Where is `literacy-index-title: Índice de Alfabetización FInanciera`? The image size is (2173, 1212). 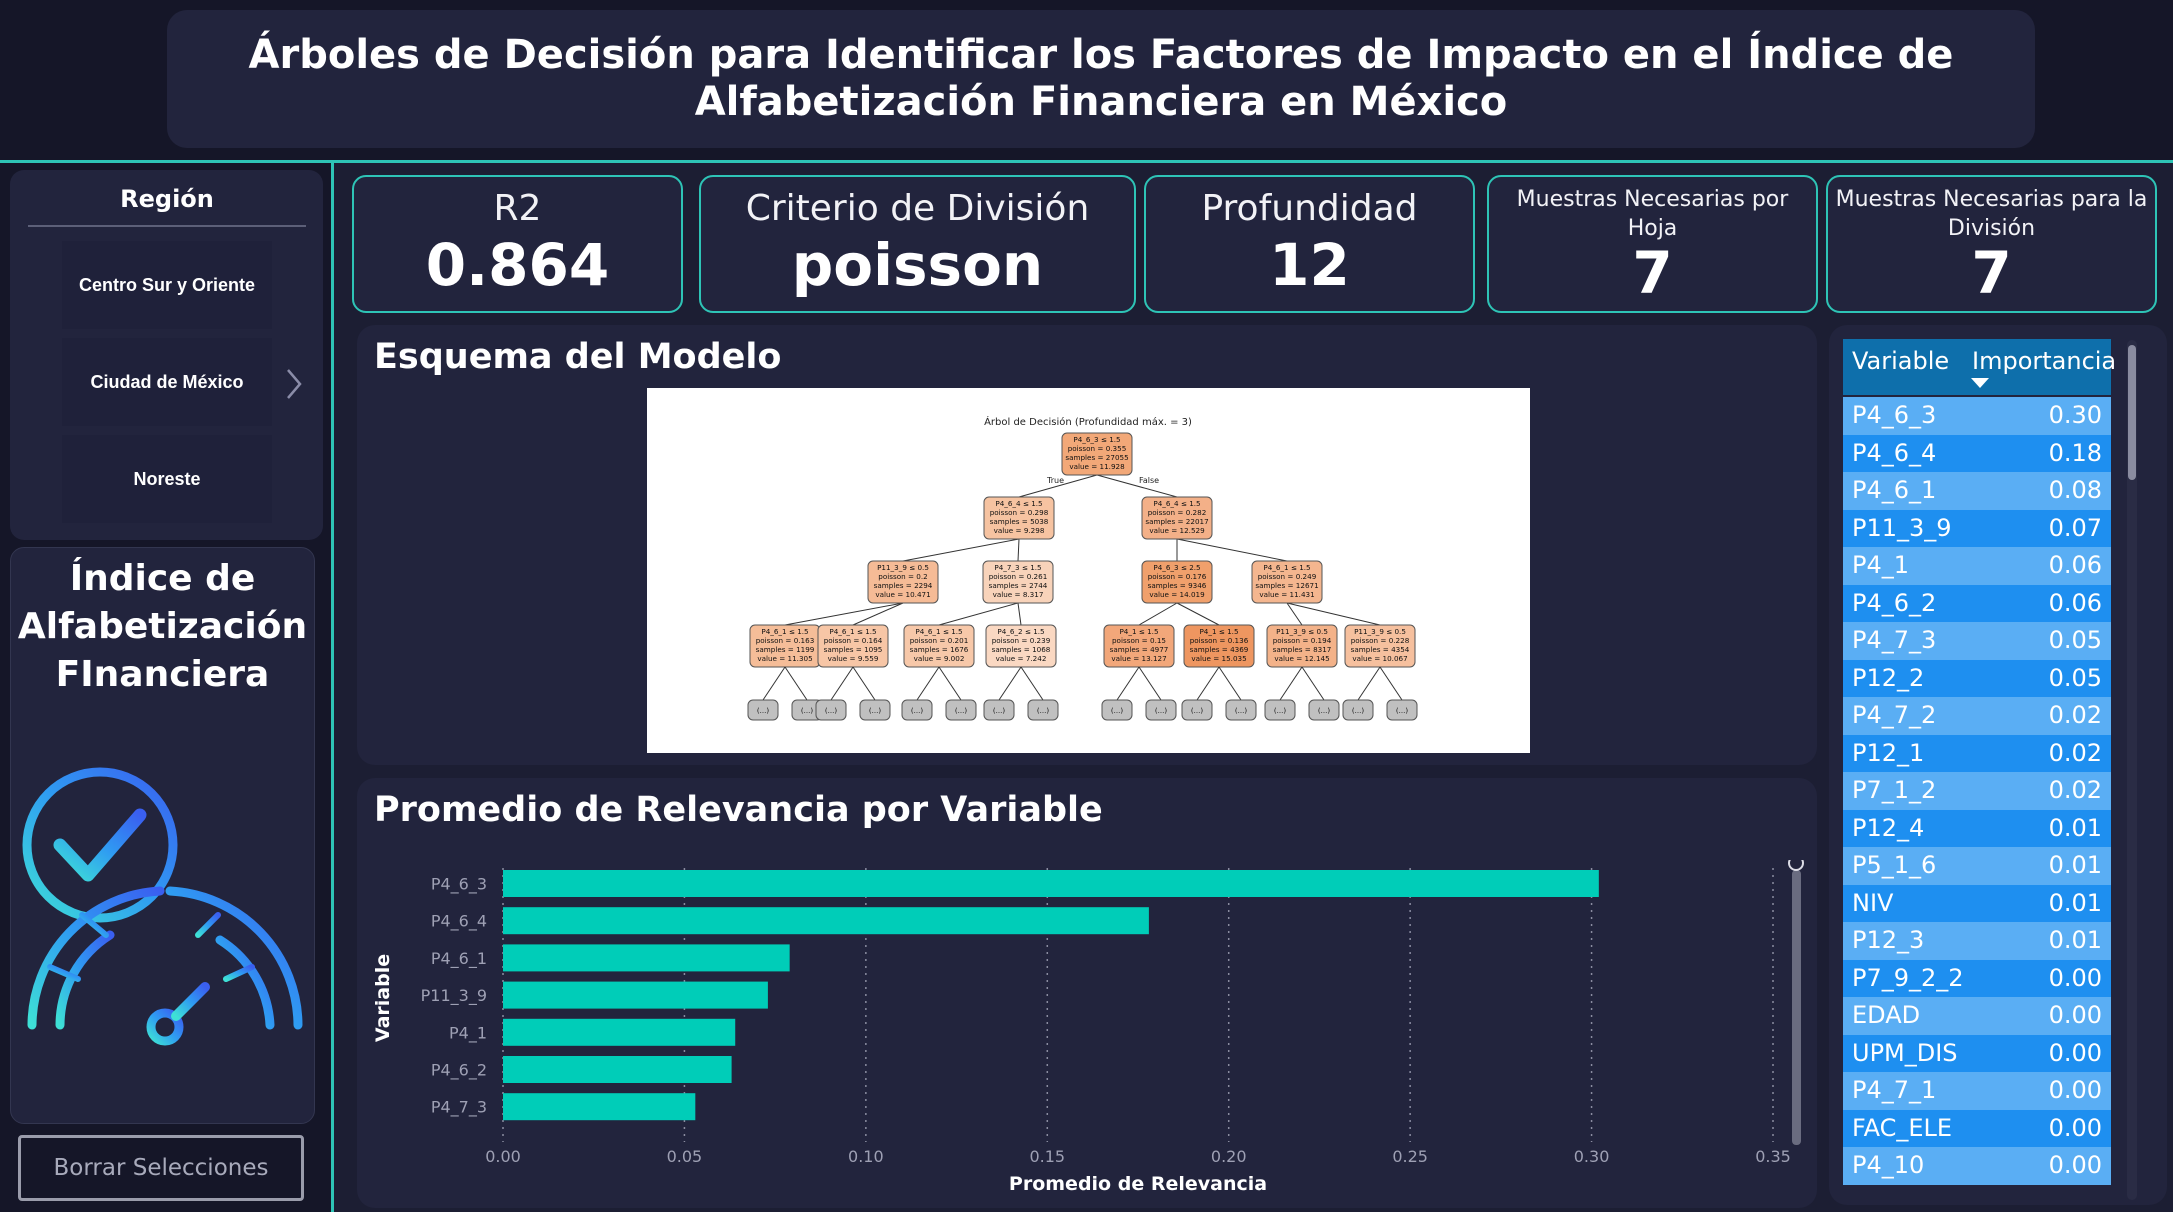
literacy-index-title: Índice de Alfabetización FInanciera is located at coordinates (162, 626).